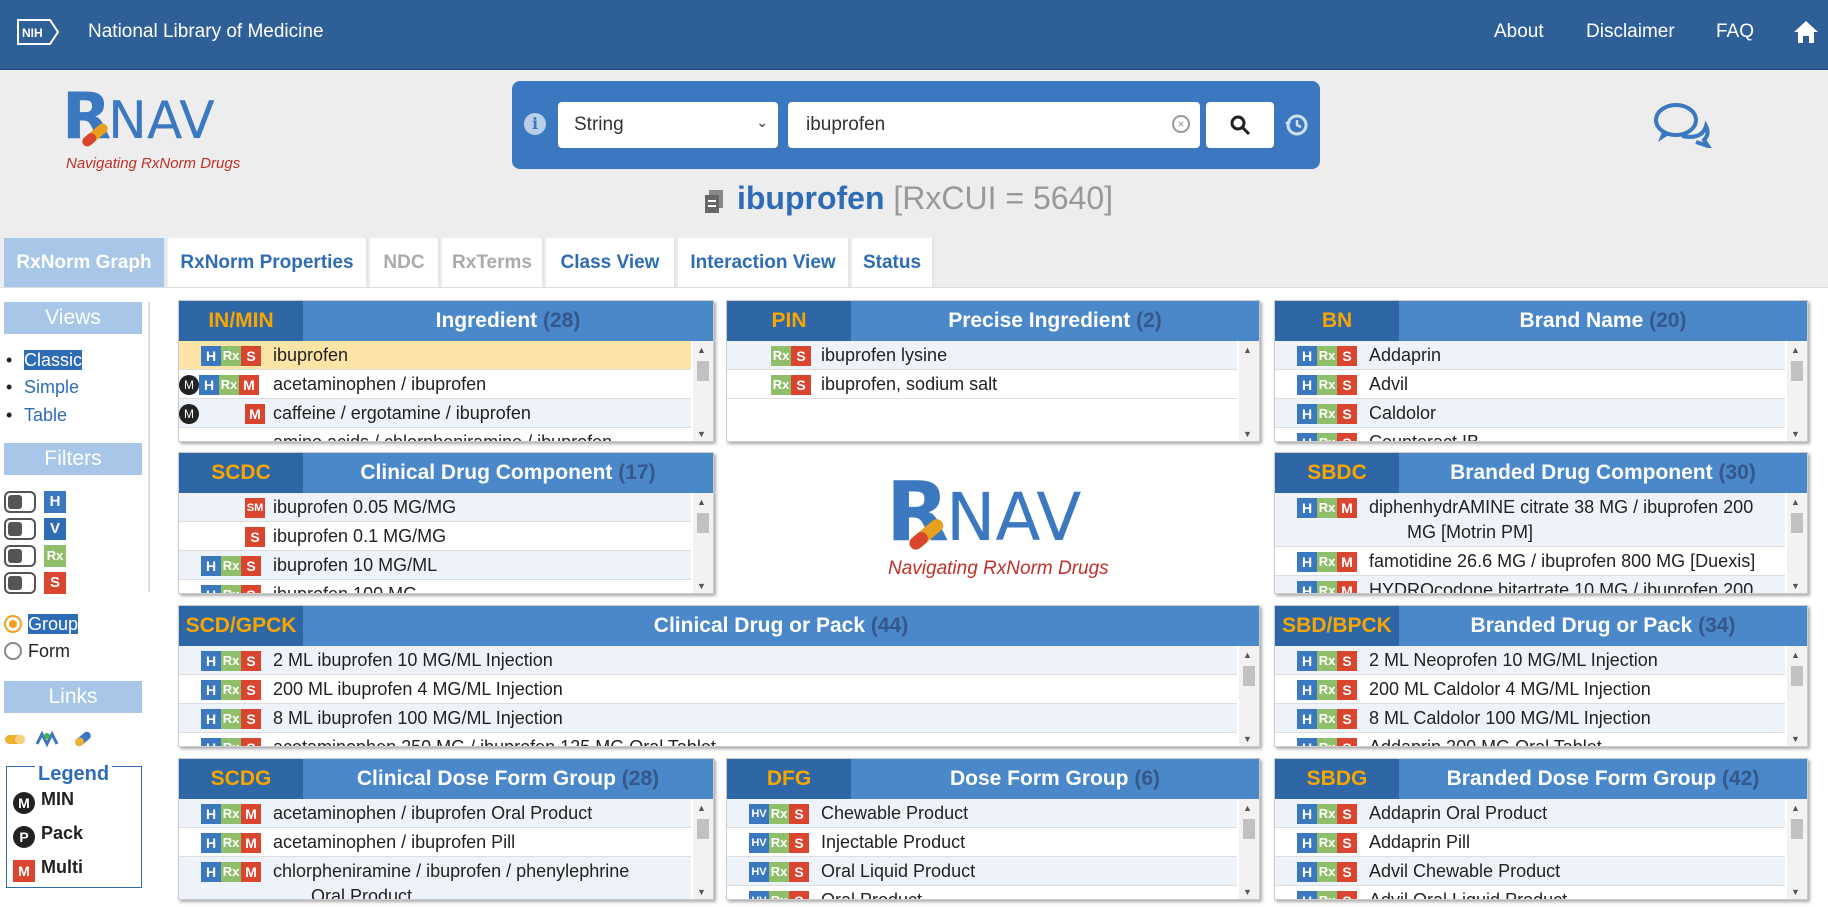  I want to click on list-item: H Rx Sibuprofen, so click(435, 355).